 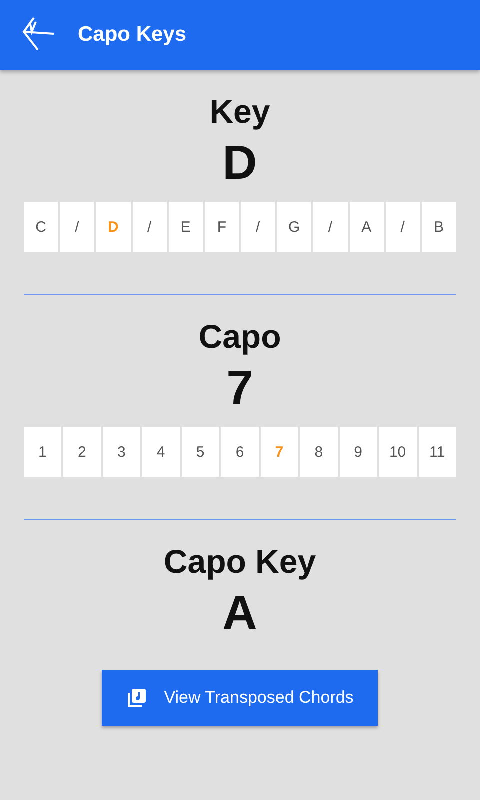 What do you see at coordinates (240, 337) in the screenshot?
I see `section-title: Capo` at bounding box center [240, 337].